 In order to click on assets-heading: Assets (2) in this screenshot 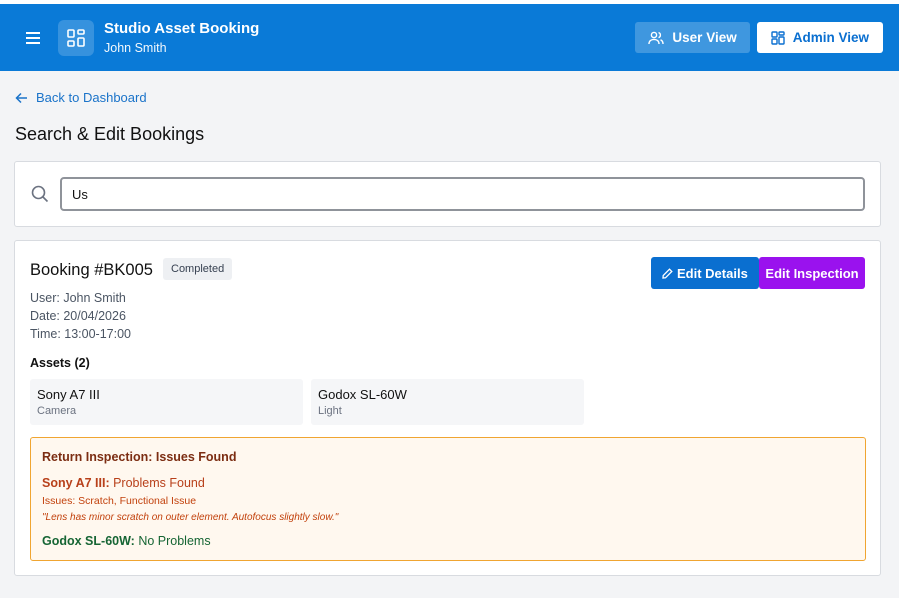, I will do `click(60, 363)`.